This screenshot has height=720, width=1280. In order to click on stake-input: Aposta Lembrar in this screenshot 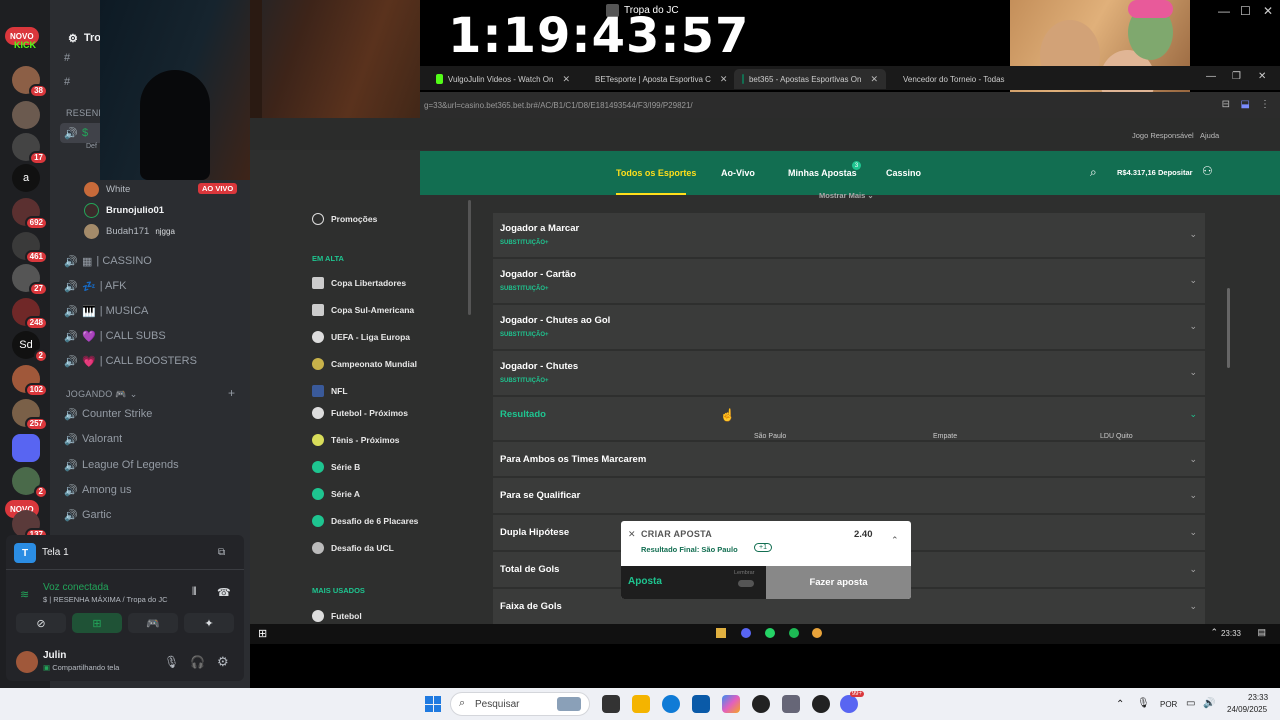, I will do `click(693, 582)`.